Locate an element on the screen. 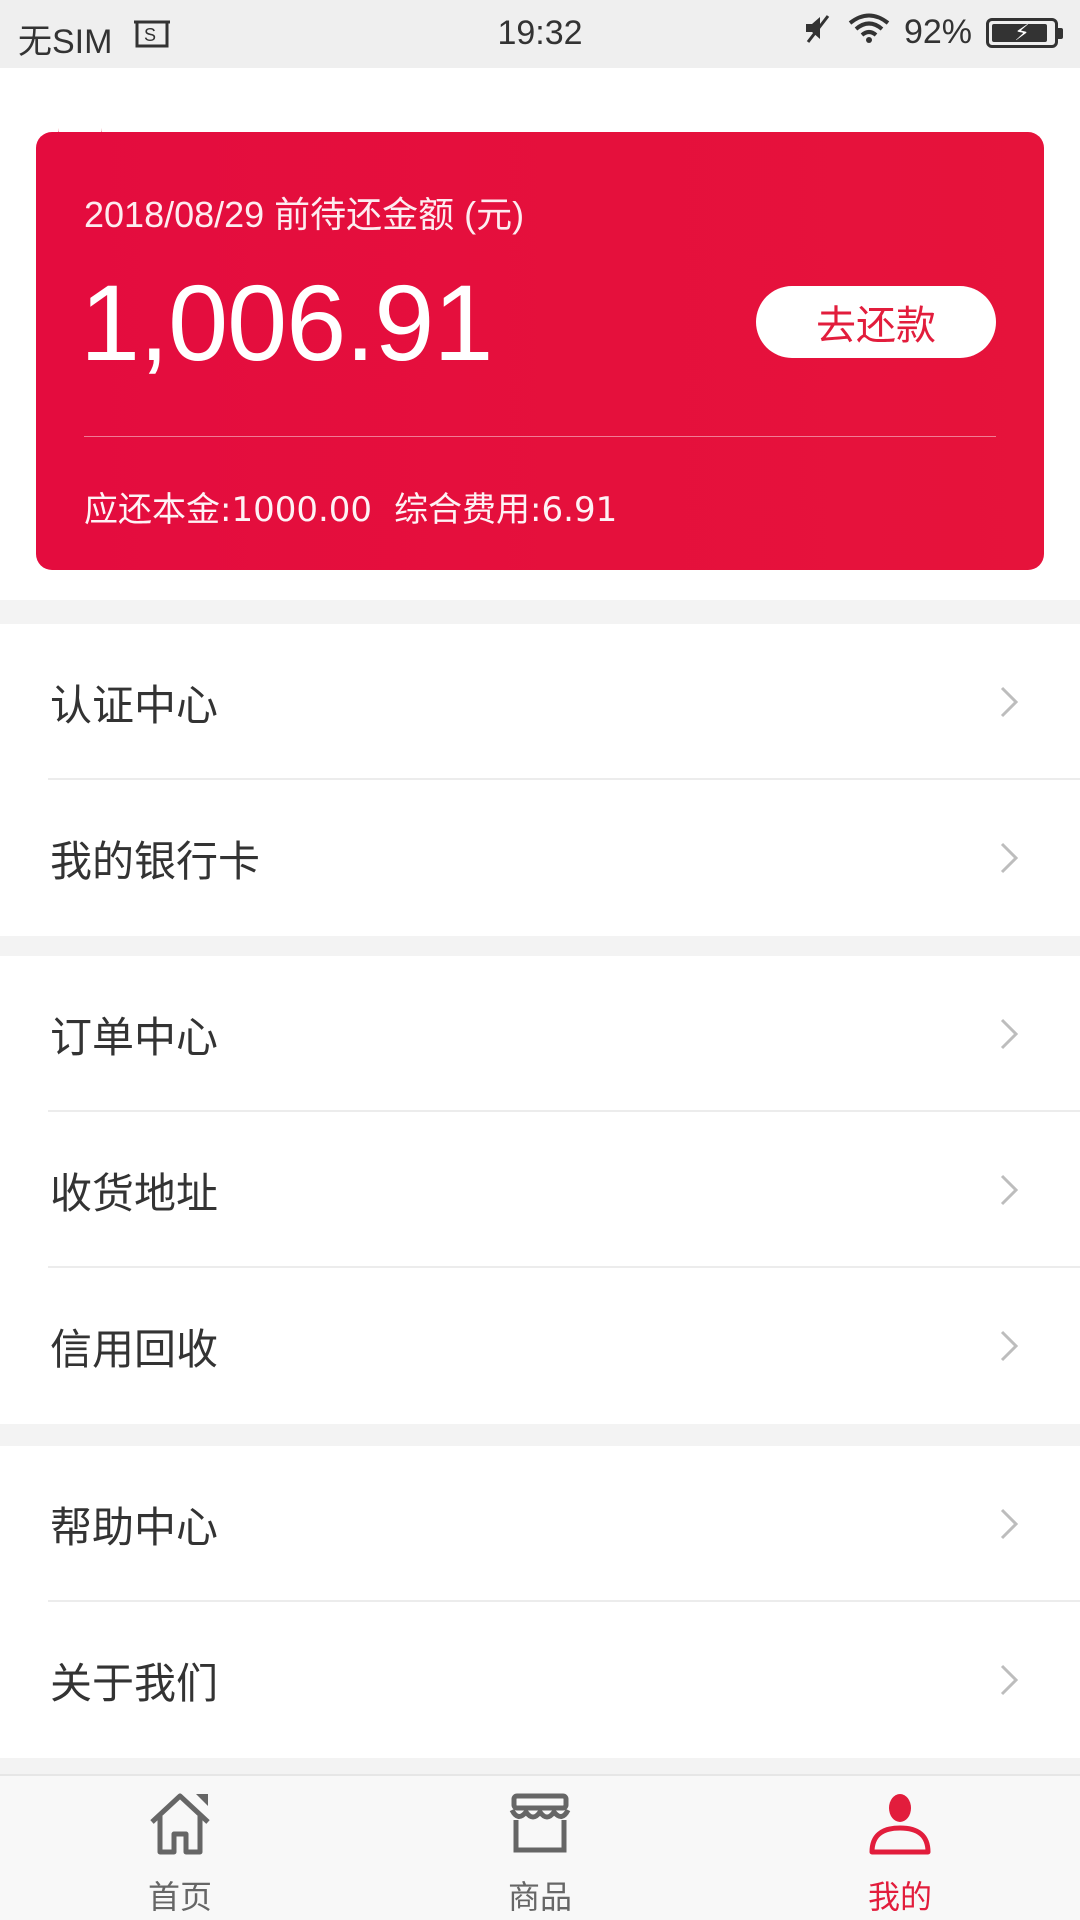  fee-amount: 综合费用:6.91 is located at coordinates (506, 510).